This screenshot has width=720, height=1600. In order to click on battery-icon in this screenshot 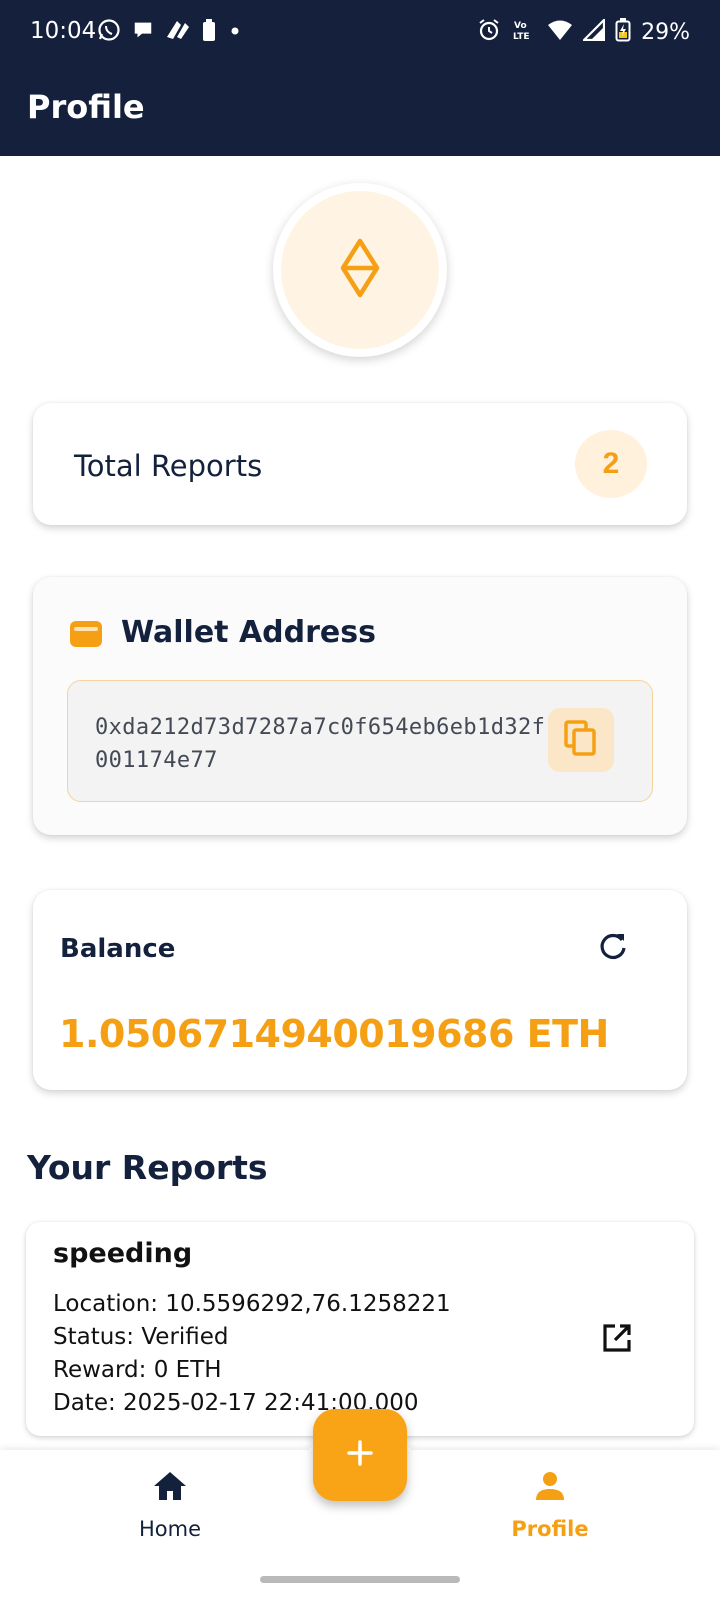, I will do `click(623, 32)`.